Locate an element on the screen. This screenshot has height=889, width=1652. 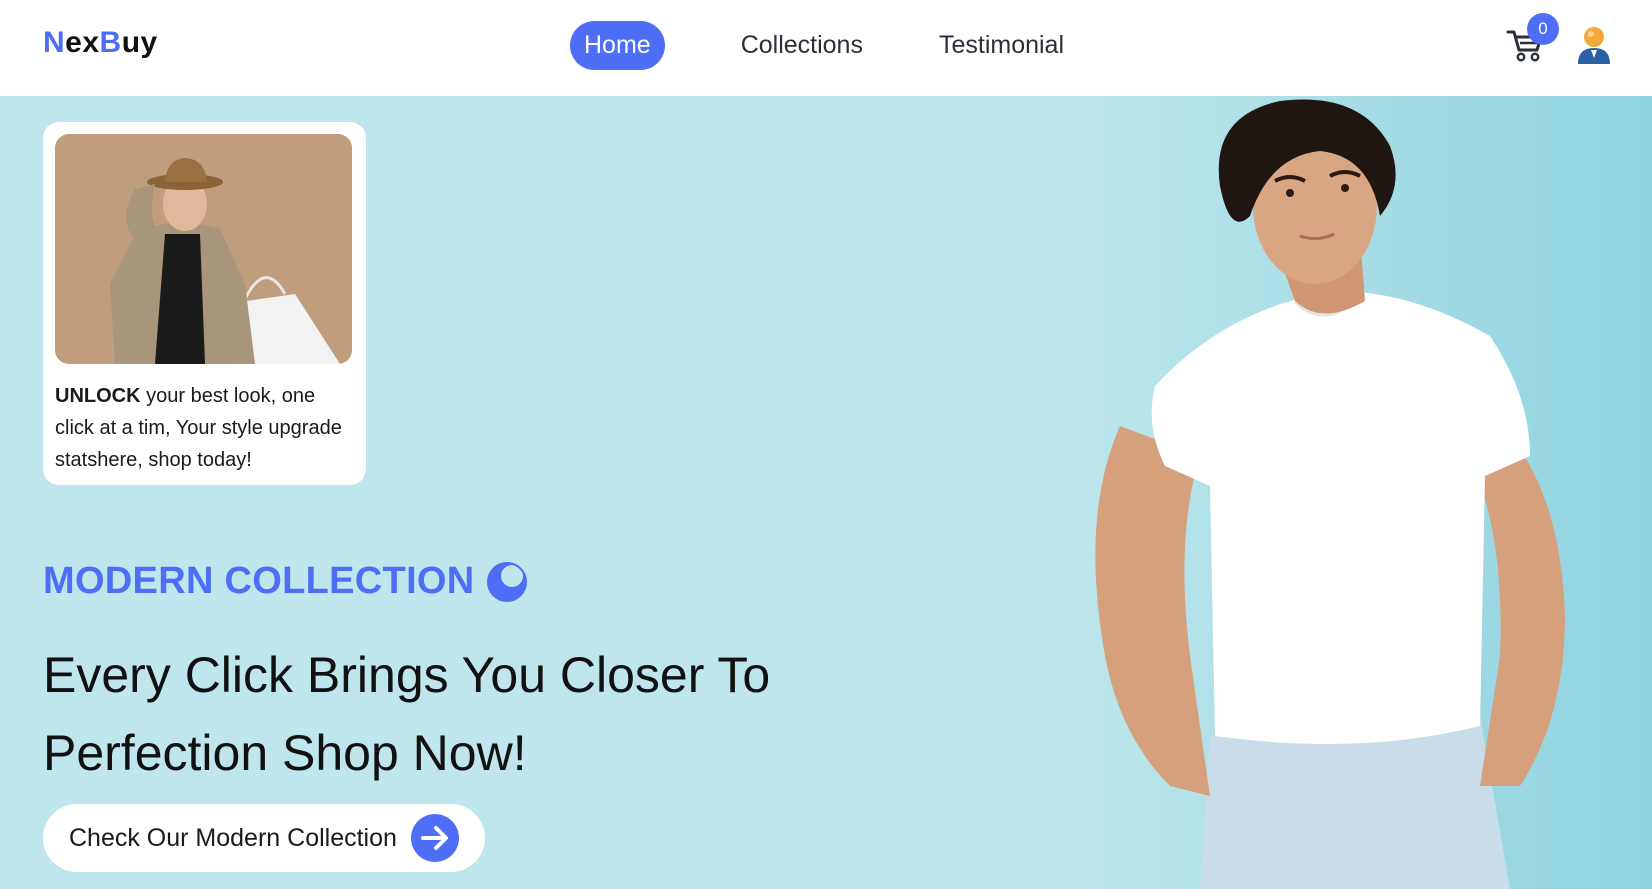
nav-links: Home Collections Testimonial is located at coordinates (848, 45).